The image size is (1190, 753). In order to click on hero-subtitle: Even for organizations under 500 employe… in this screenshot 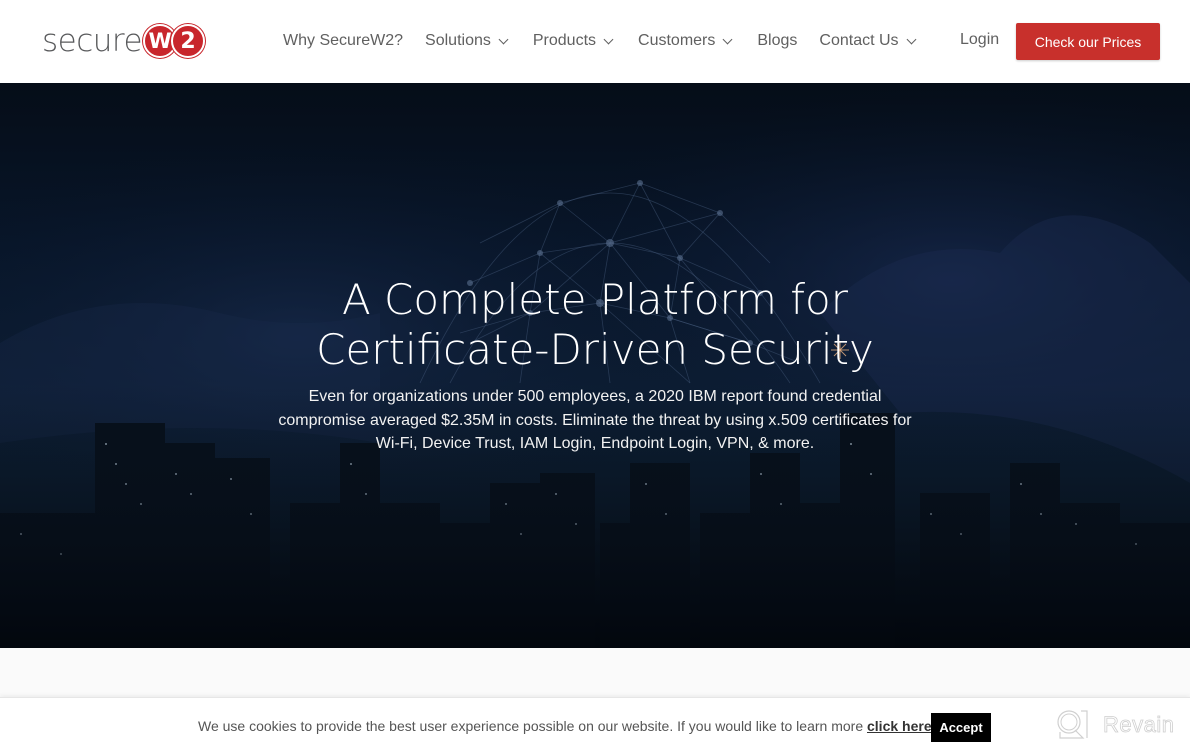, I will do `click(595, 420)`.